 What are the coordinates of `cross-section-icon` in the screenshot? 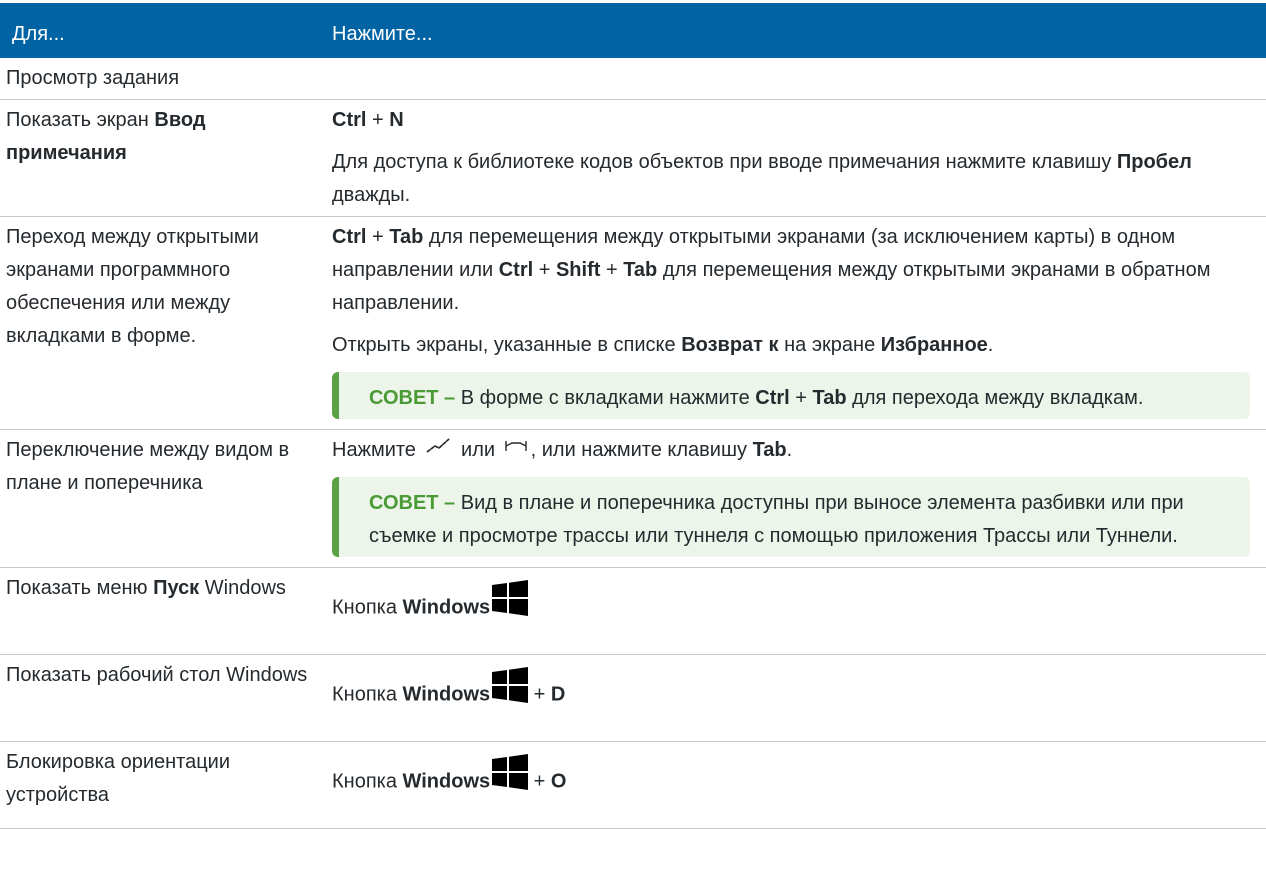 It's located at (515, 448).